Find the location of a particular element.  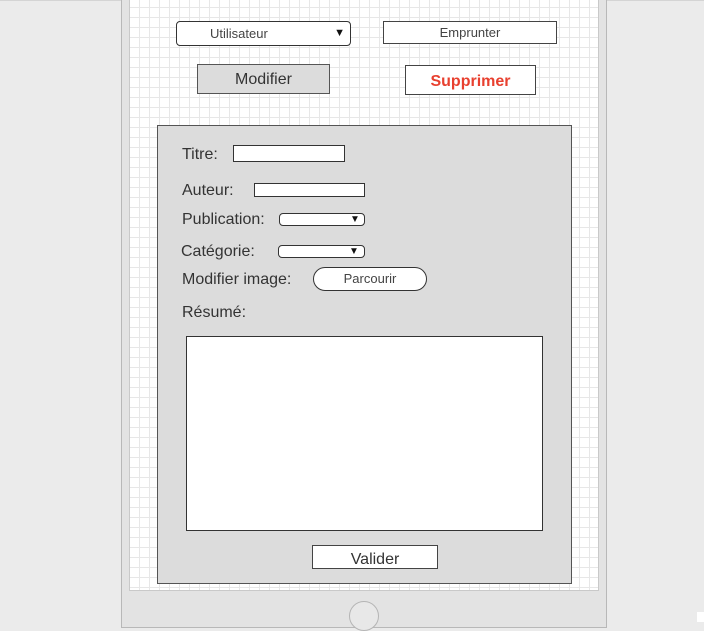

author-label: Auteur: is located at coordinates (208, 190).